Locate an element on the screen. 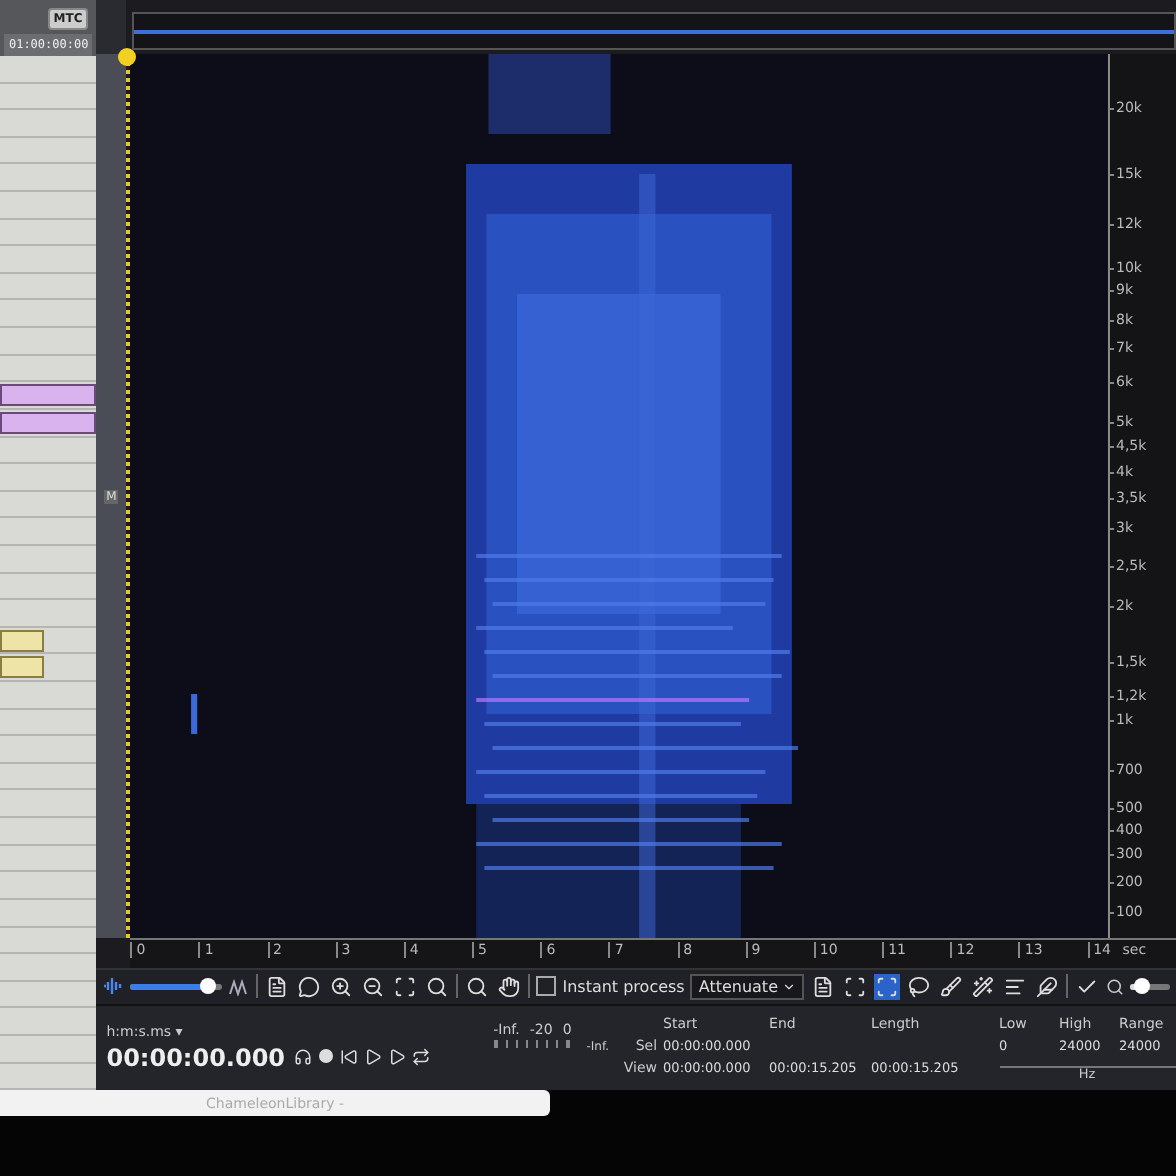  lasso-icon is located at coordinates (919, 986).